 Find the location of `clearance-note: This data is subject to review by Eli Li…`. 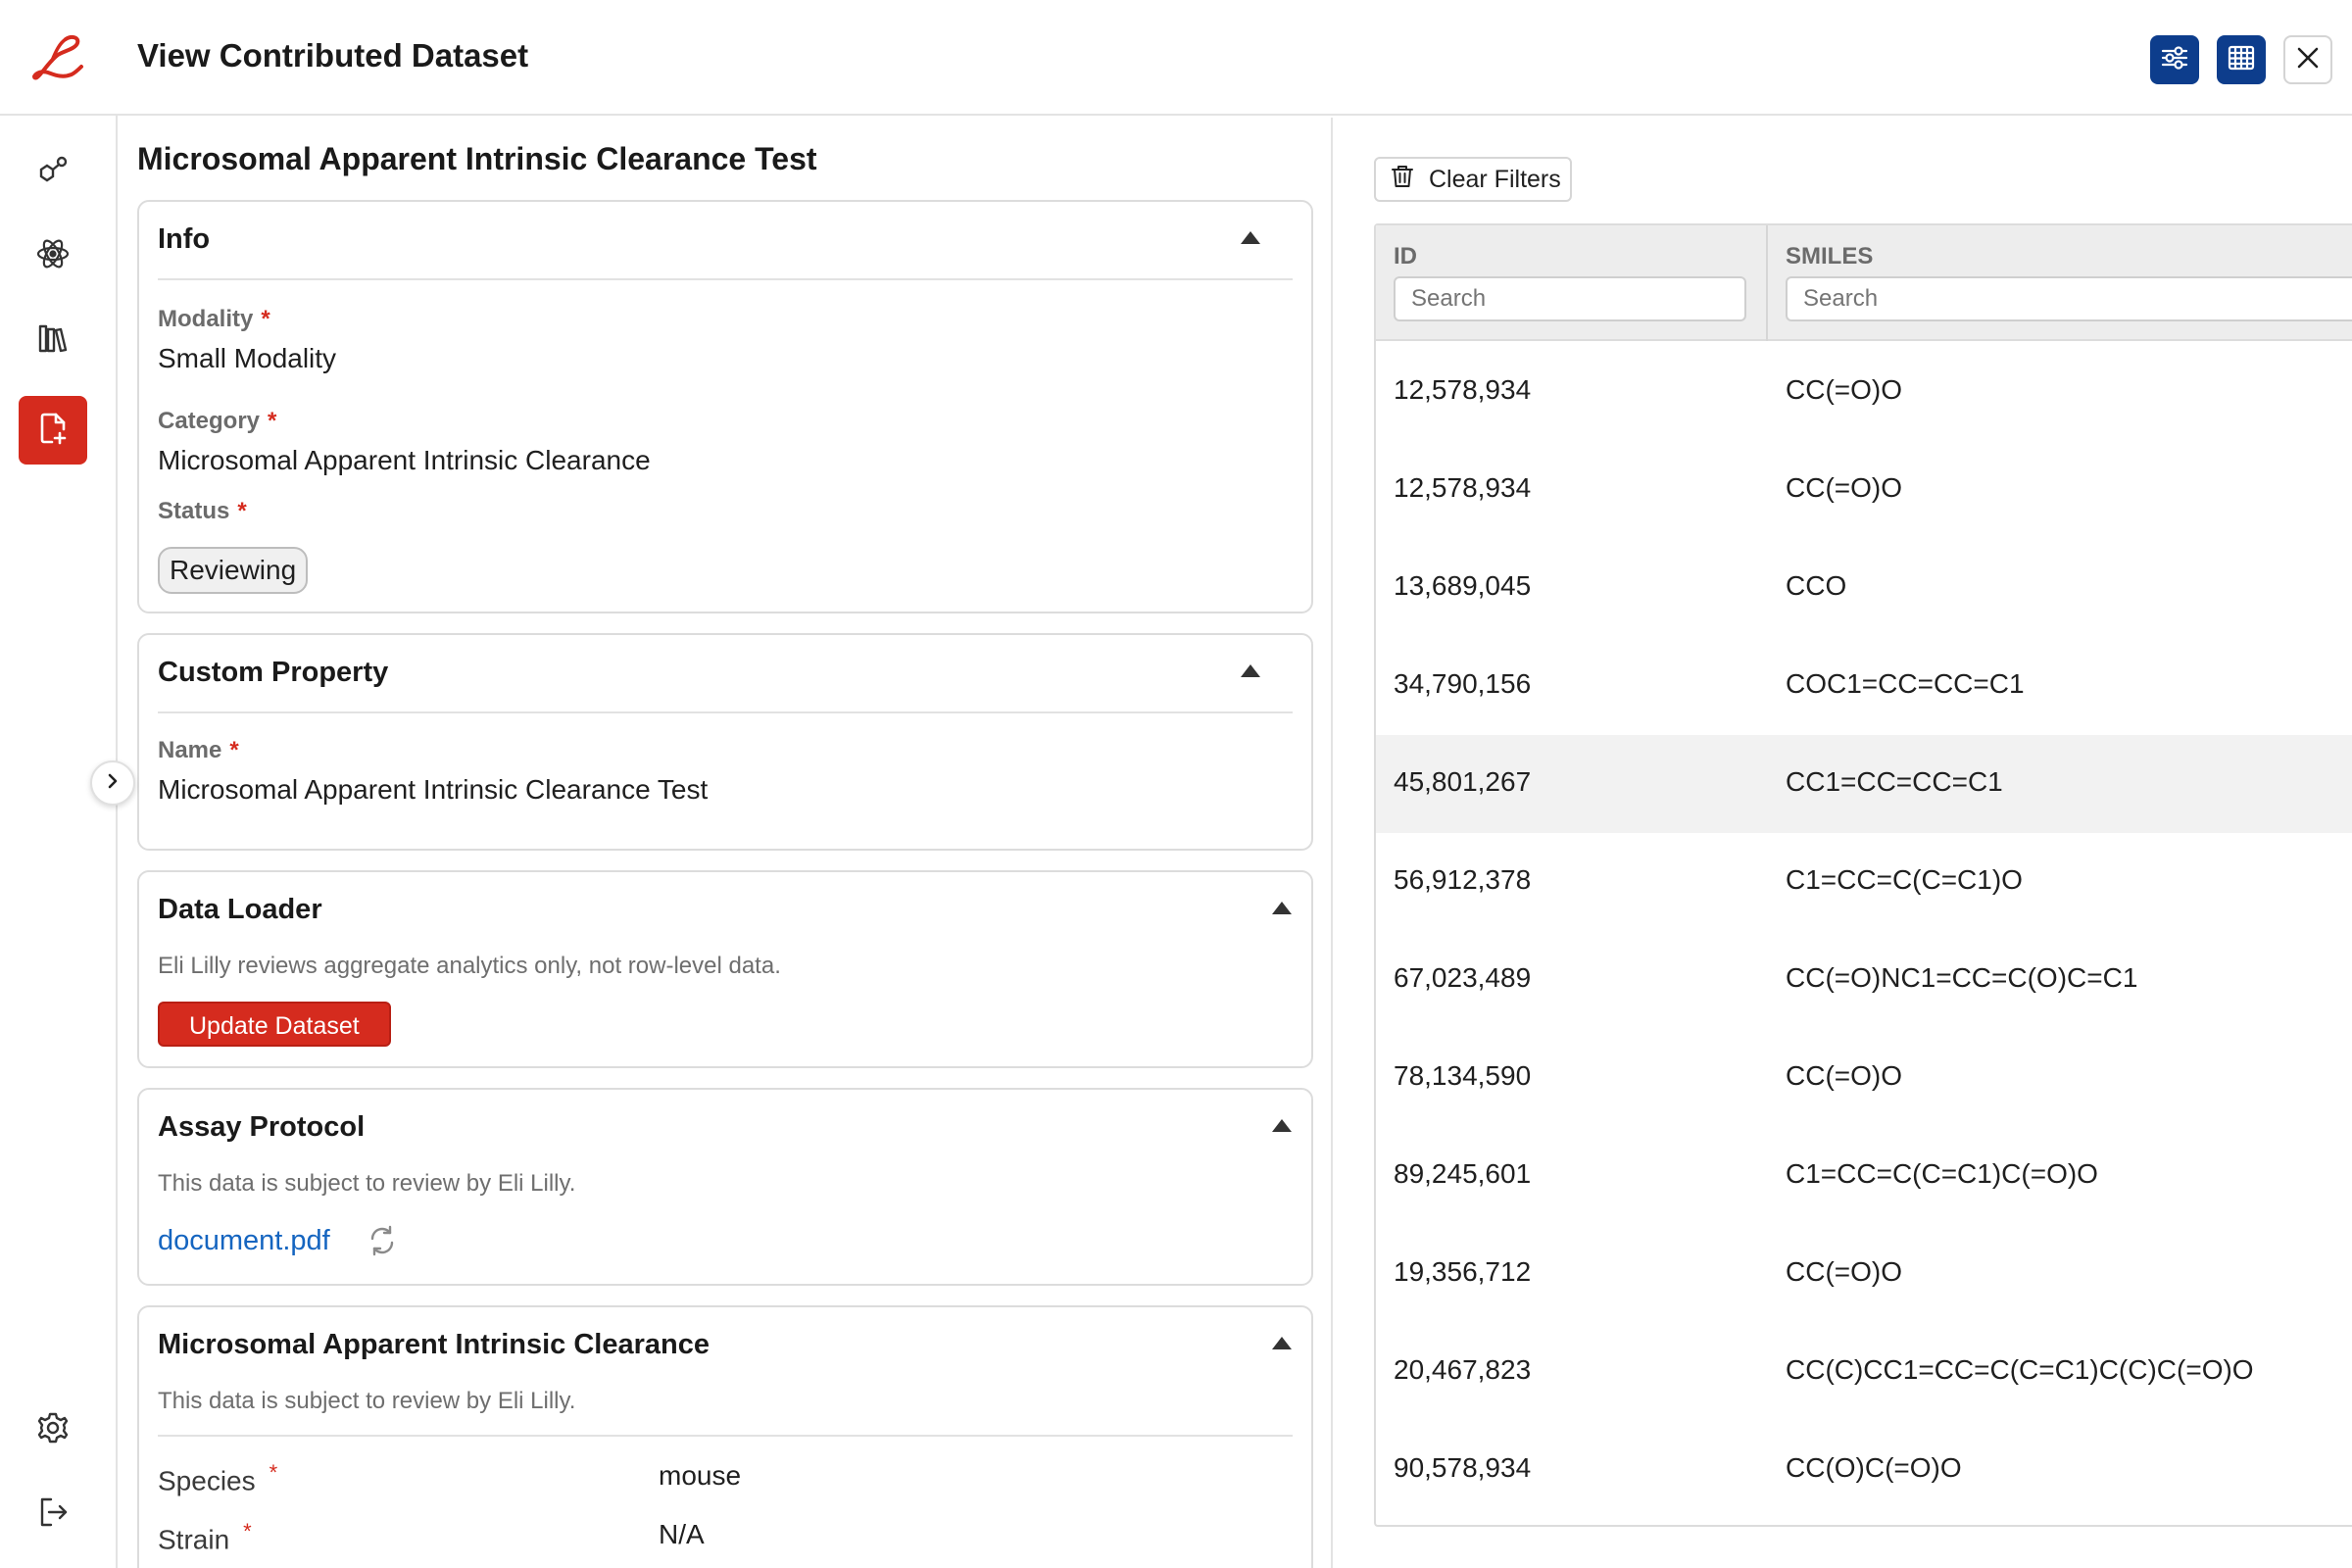

clearance-note: This data is subject to review by Eli Li… is located at coordinates (367, 1401).